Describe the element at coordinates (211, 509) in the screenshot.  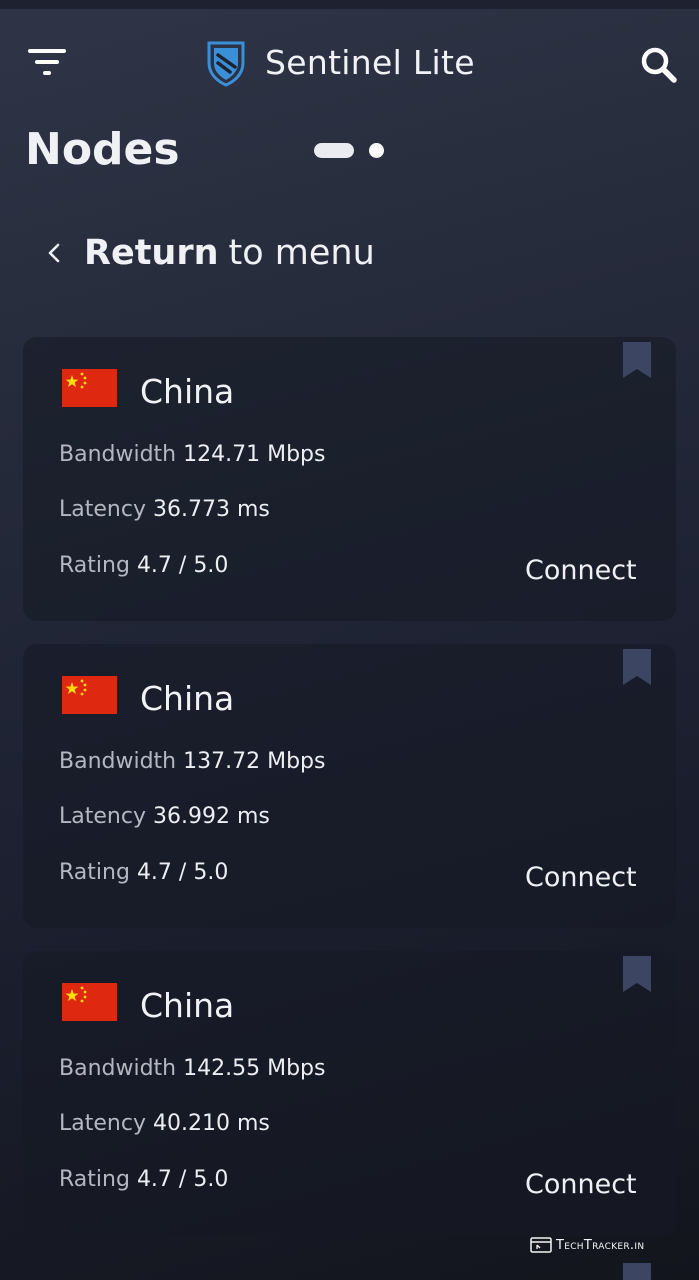
I see `latency-value: 36.773 ms` at that location.